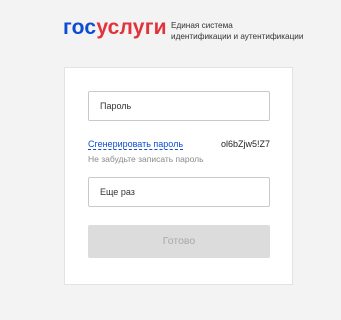 This screenshot has height=320, width=341. What do you see at coordinates (179, 106) in the screenshot?
I see `password-input: Пароль` at bounding box center [179, 106].